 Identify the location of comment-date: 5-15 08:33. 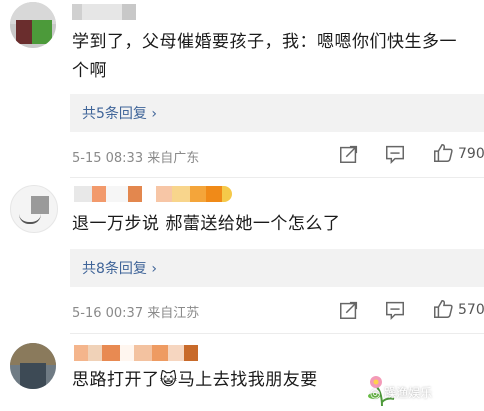
(108, 158).